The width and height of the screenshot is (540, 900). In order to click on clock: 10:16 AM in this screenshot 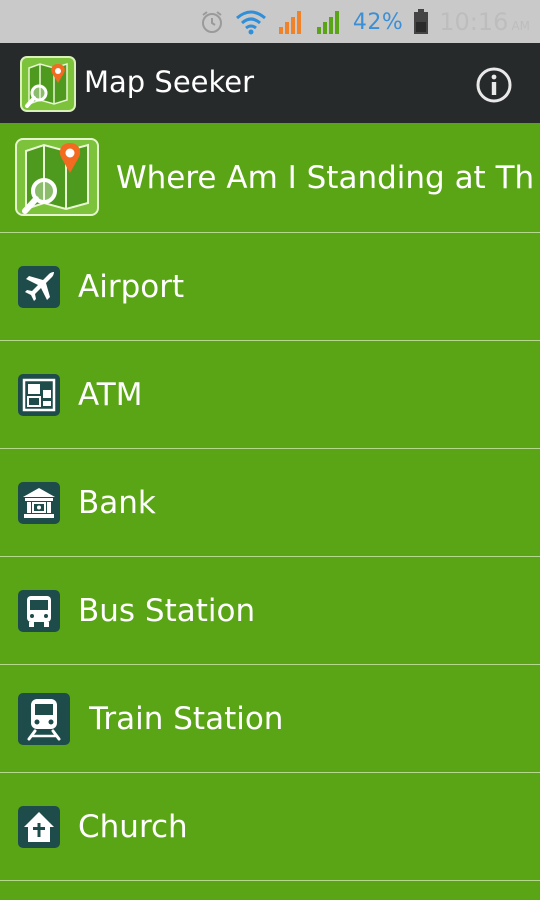, I will do `click(484, 22)`.